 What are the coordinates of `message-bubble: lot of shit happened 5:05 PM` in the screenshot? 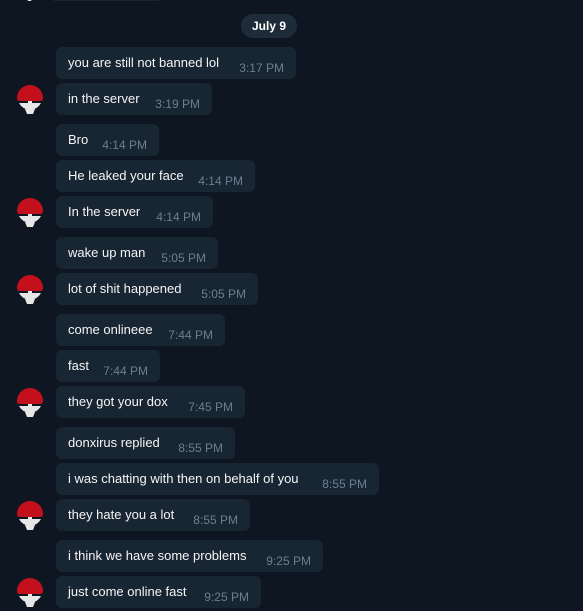 It's located at (157, 289).